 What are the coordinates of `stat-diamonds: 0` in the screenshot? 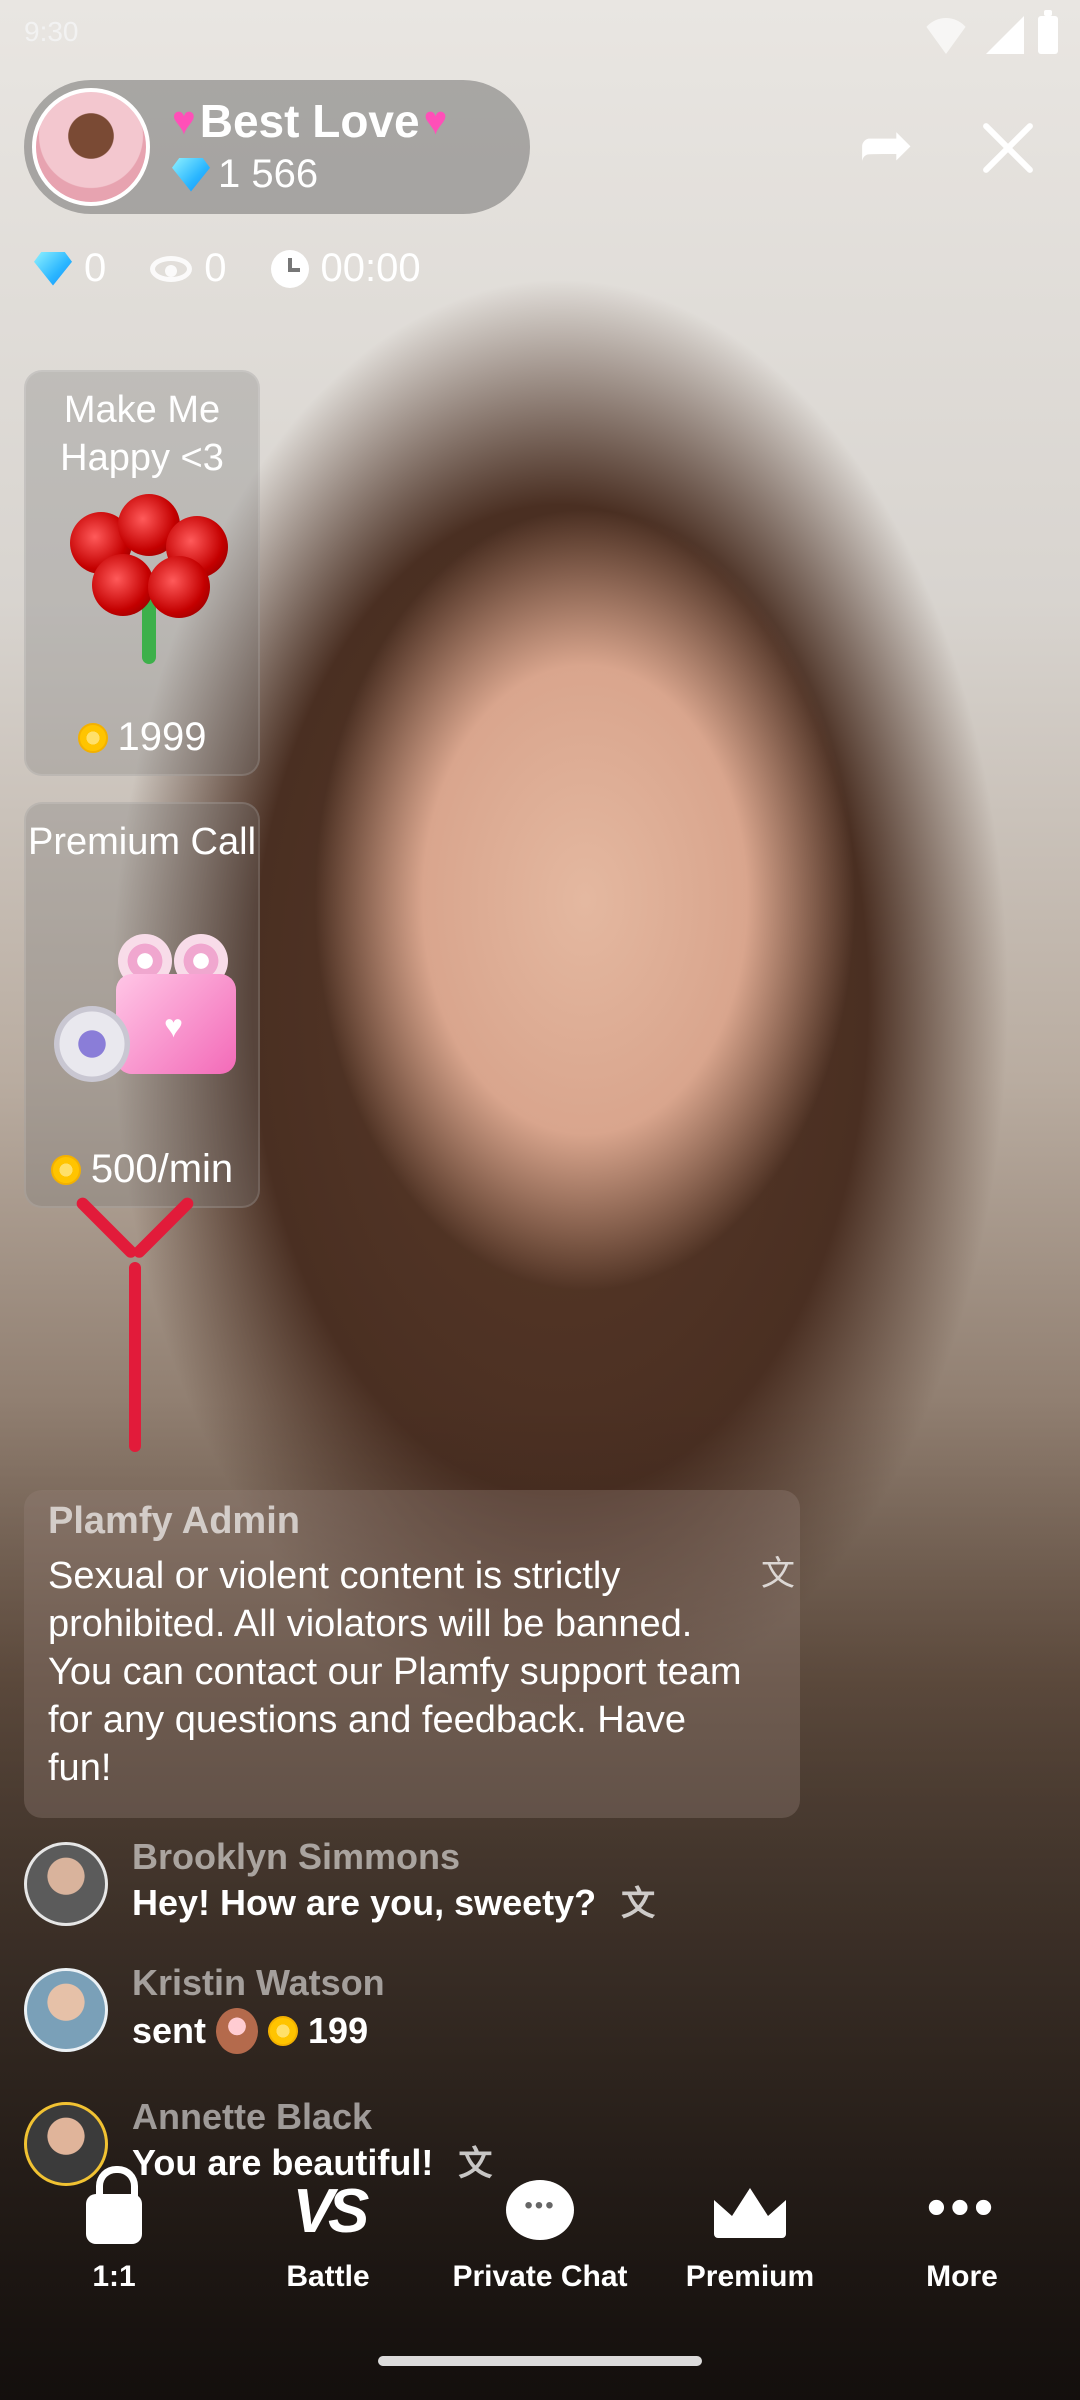 It's located at (70, 268).